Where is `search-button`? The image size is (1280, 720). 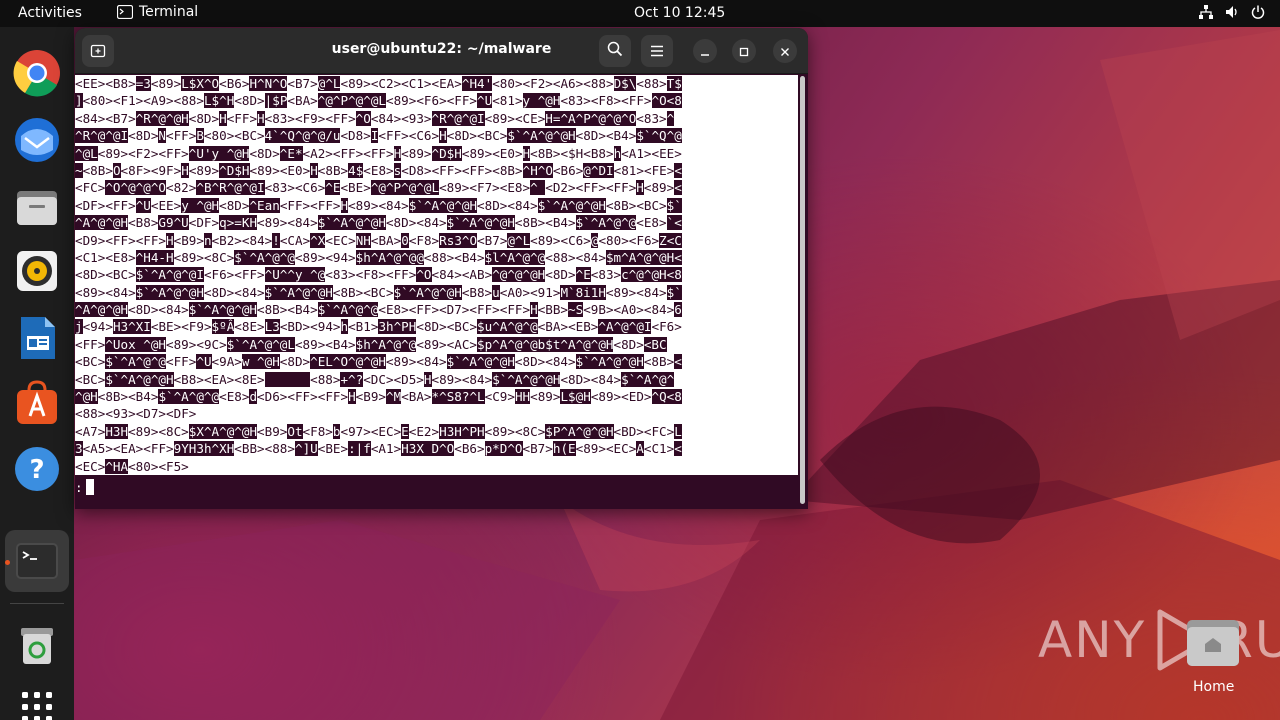
search-button is located at coordinates (615, 51).